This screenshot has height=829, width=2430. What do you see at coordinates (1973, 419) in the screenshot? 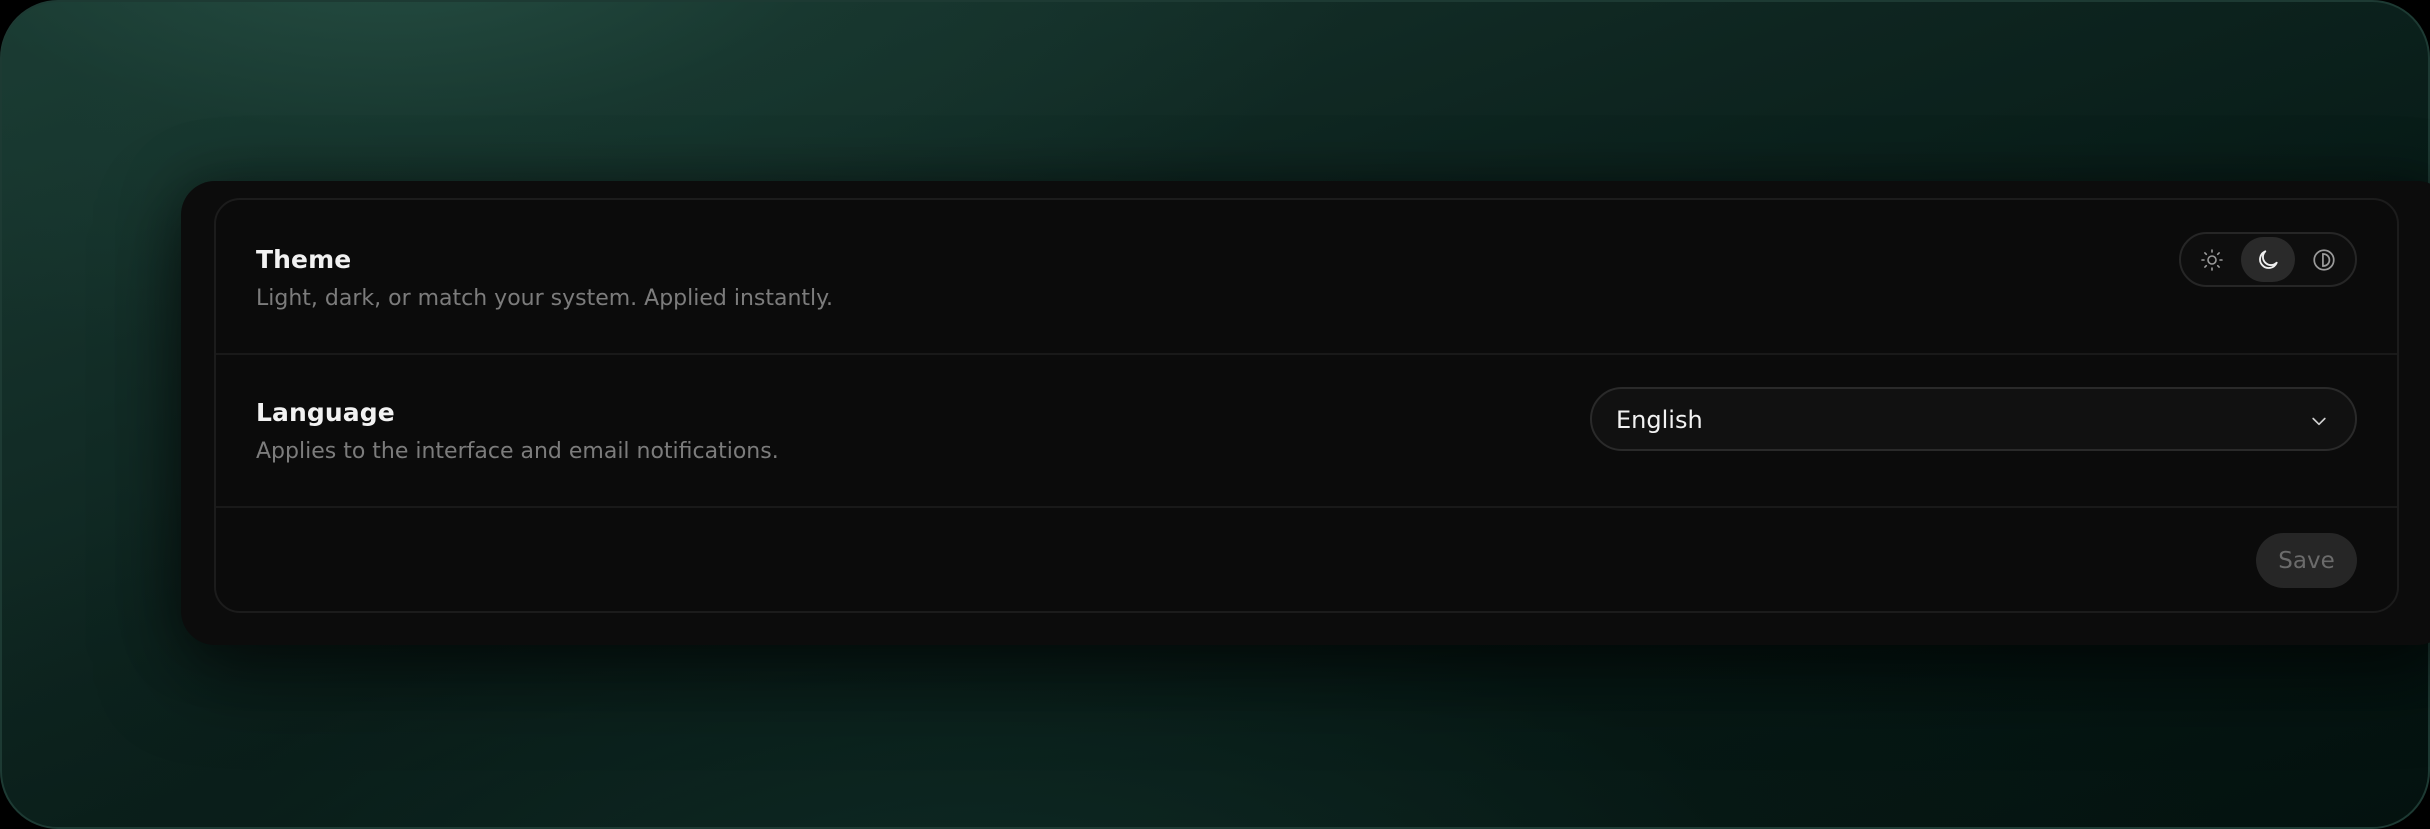
I see `language-select: English` at bounding box center [1973, 419].